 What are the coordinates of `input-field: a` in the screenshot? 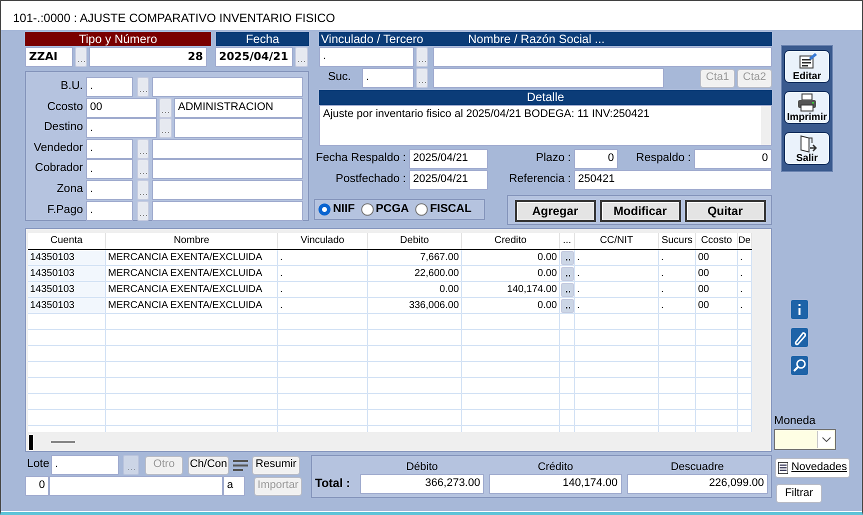 It's located at (234, 486).